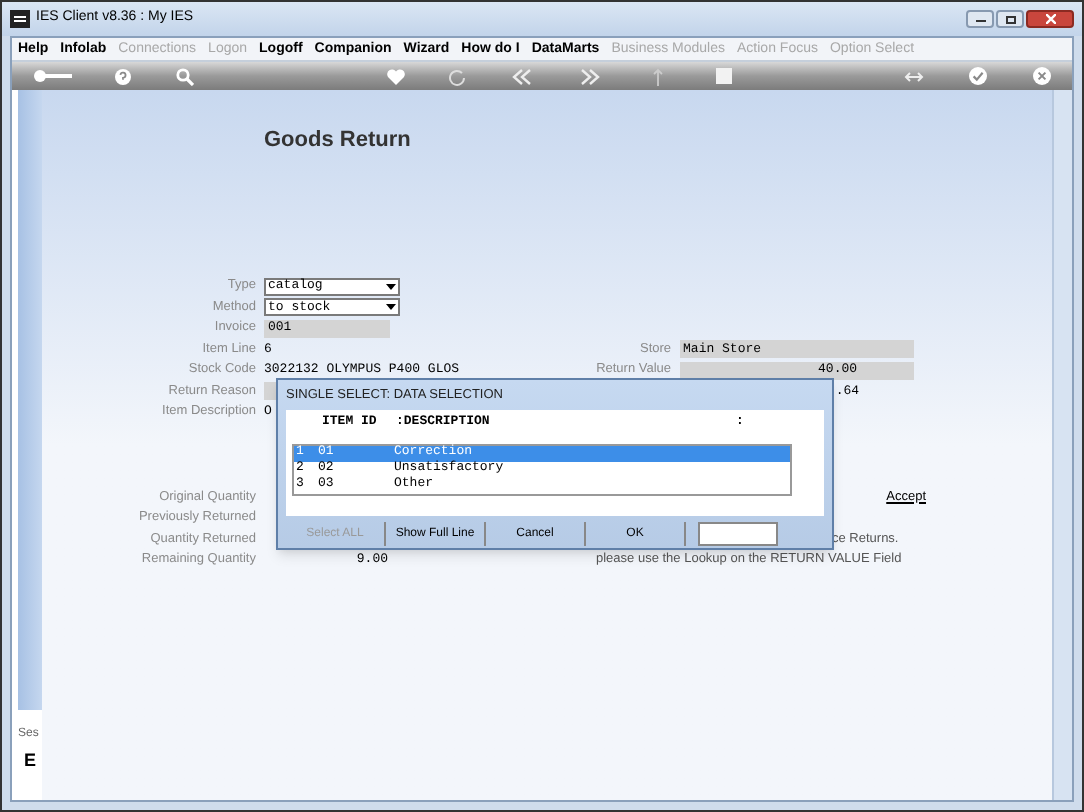 This screenshot has height=812, width=1084. I want to click on side-panel-text: E, so click(31, 761).